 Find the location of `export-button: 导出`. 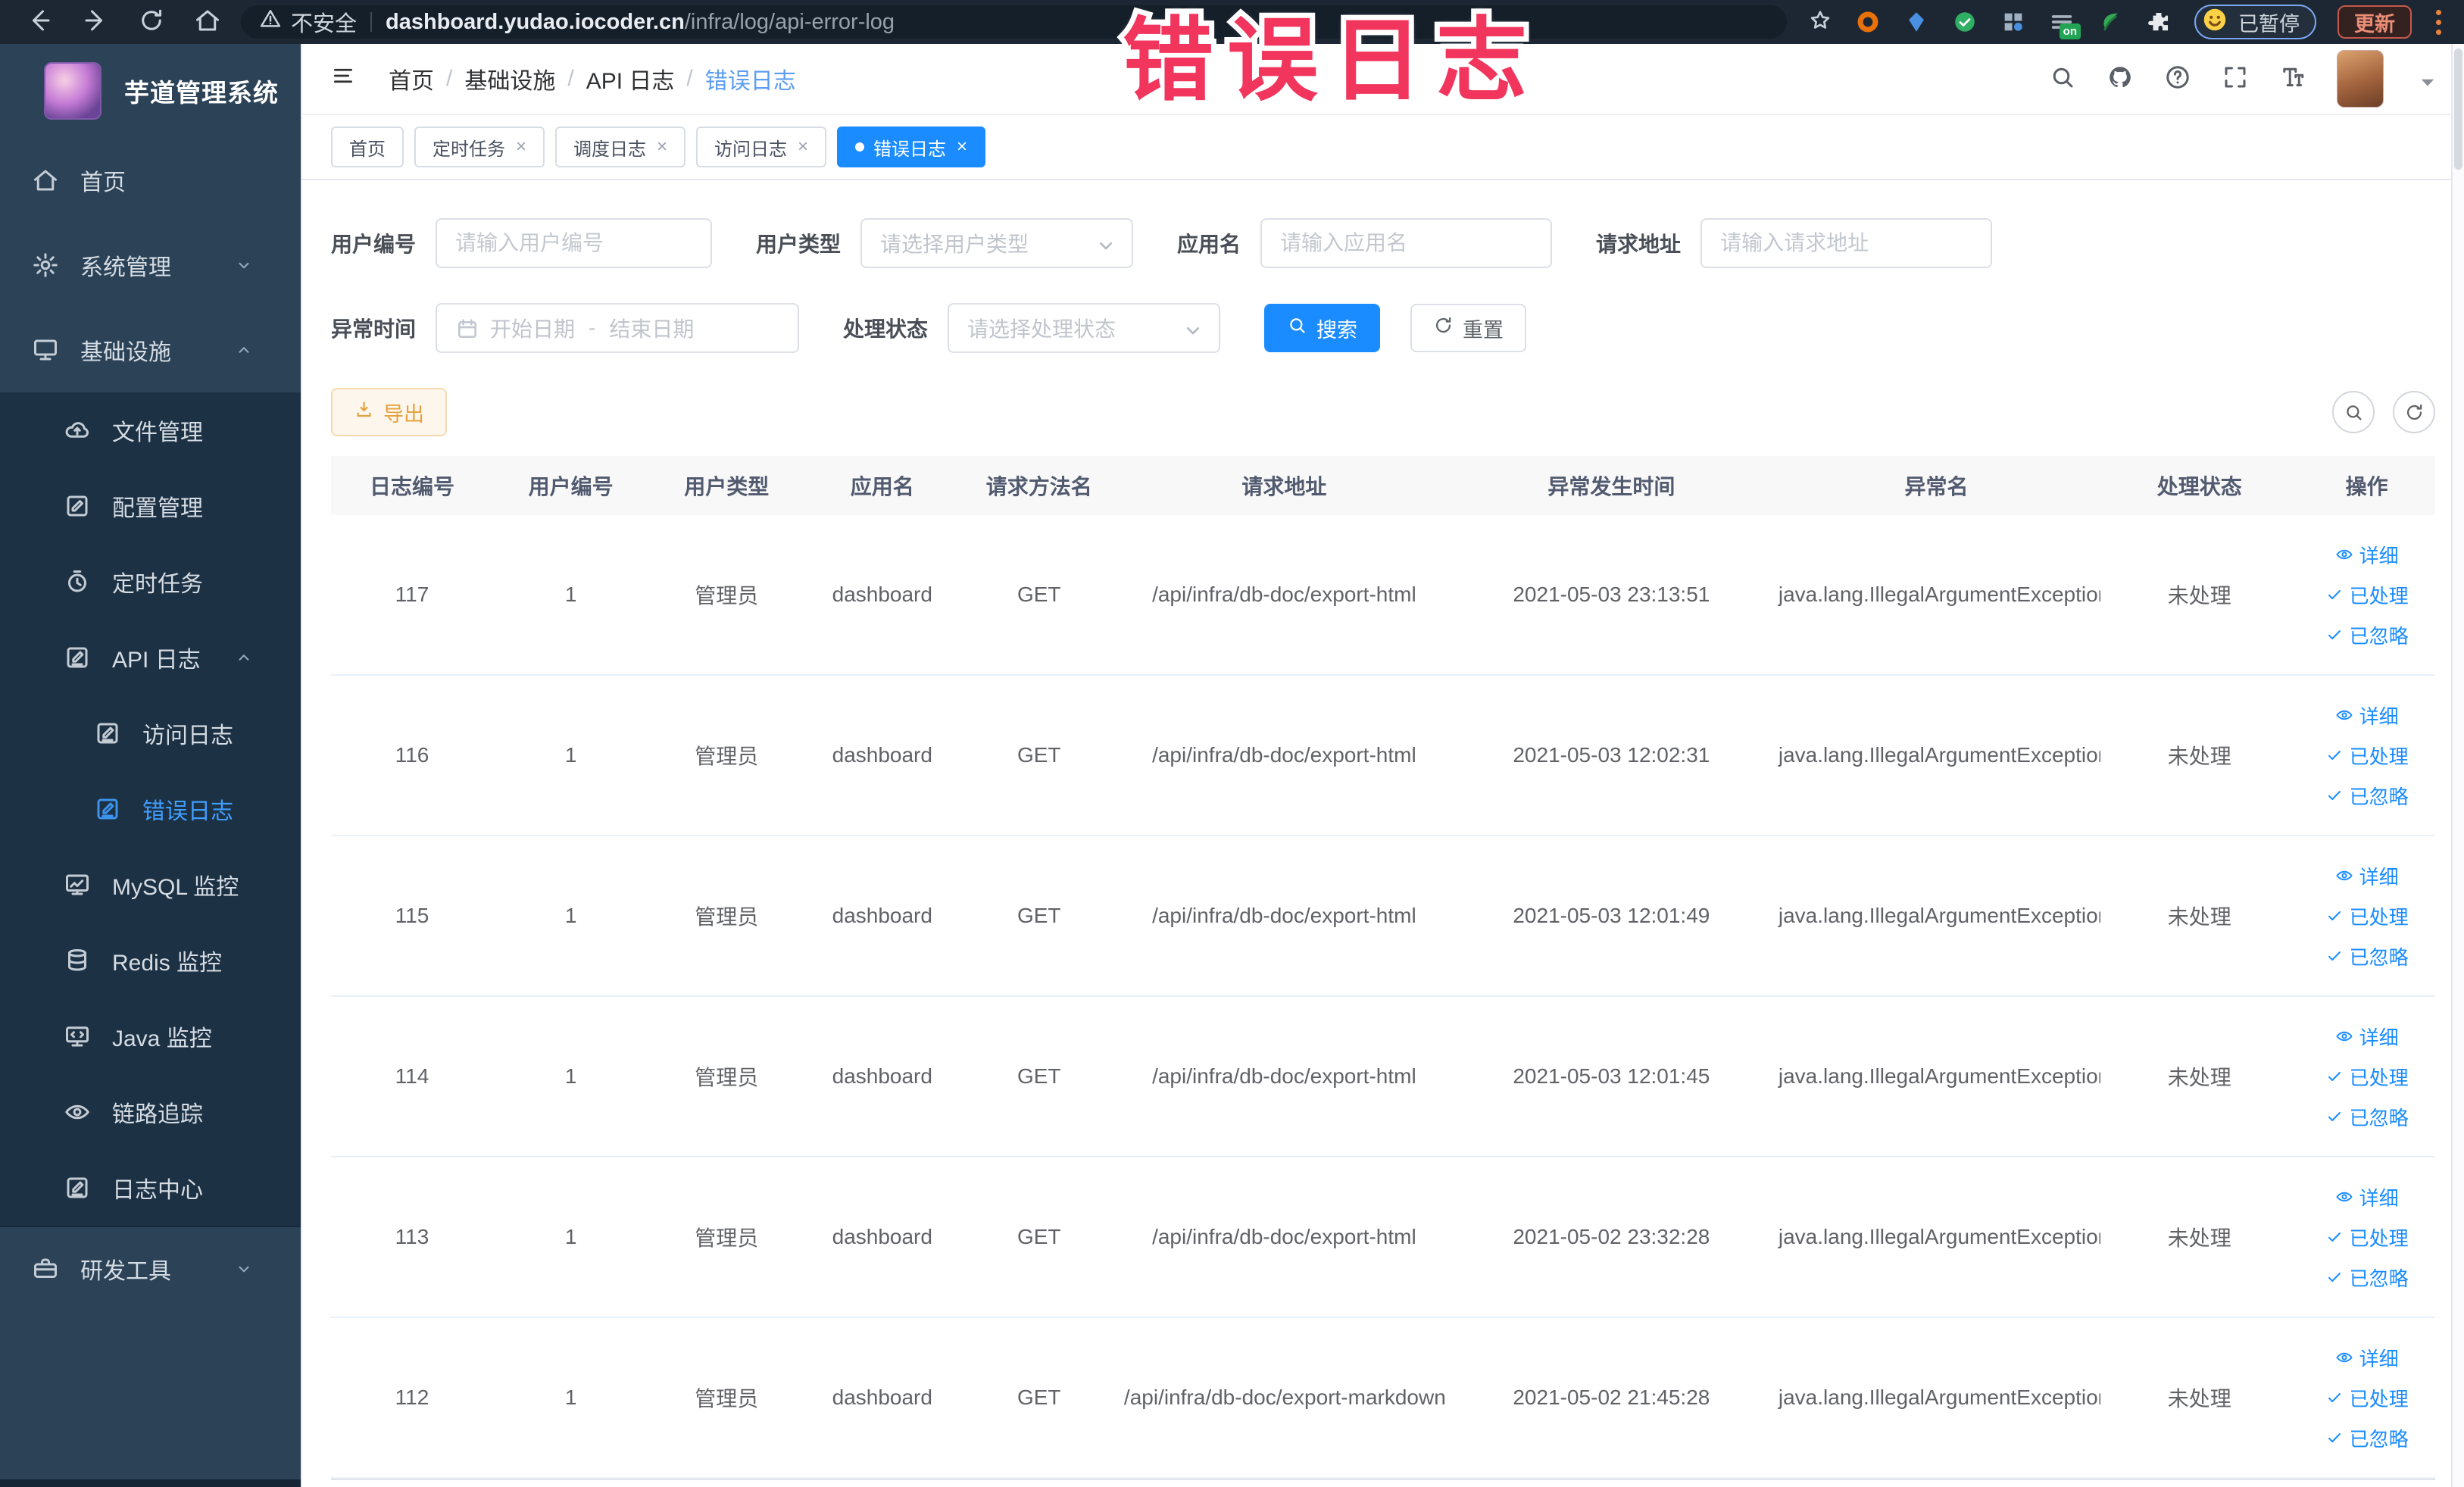

export-button: 导出 is located at coordinates (389, 412).